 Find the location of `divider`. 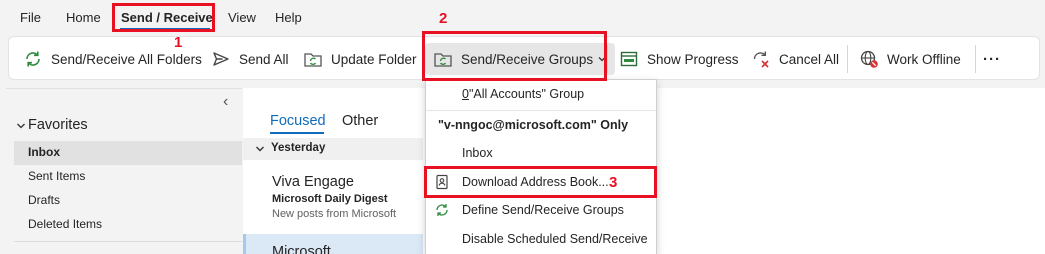

divider is located at coordinates (128, 241).